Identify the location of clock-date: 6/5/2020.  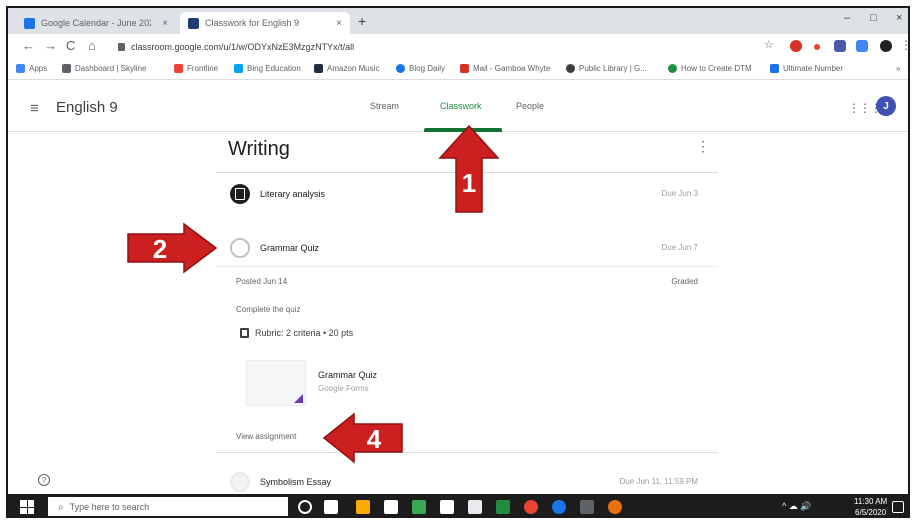
(871, 512).